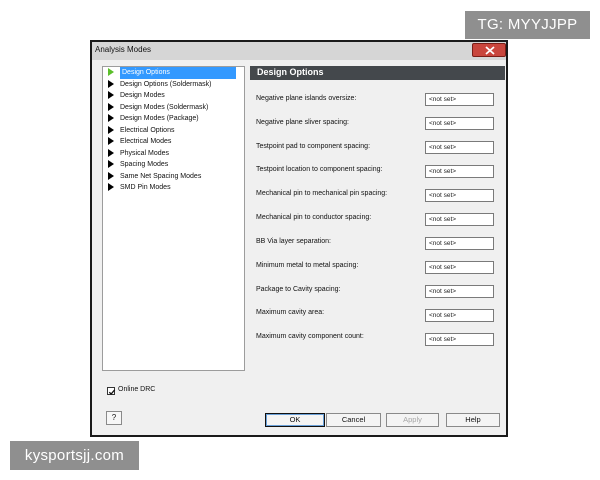  What do you see at coordinates (137, 389) in the screenshot?
I see `online-drc-label: Online DRC` at bounding box center [137, 389].